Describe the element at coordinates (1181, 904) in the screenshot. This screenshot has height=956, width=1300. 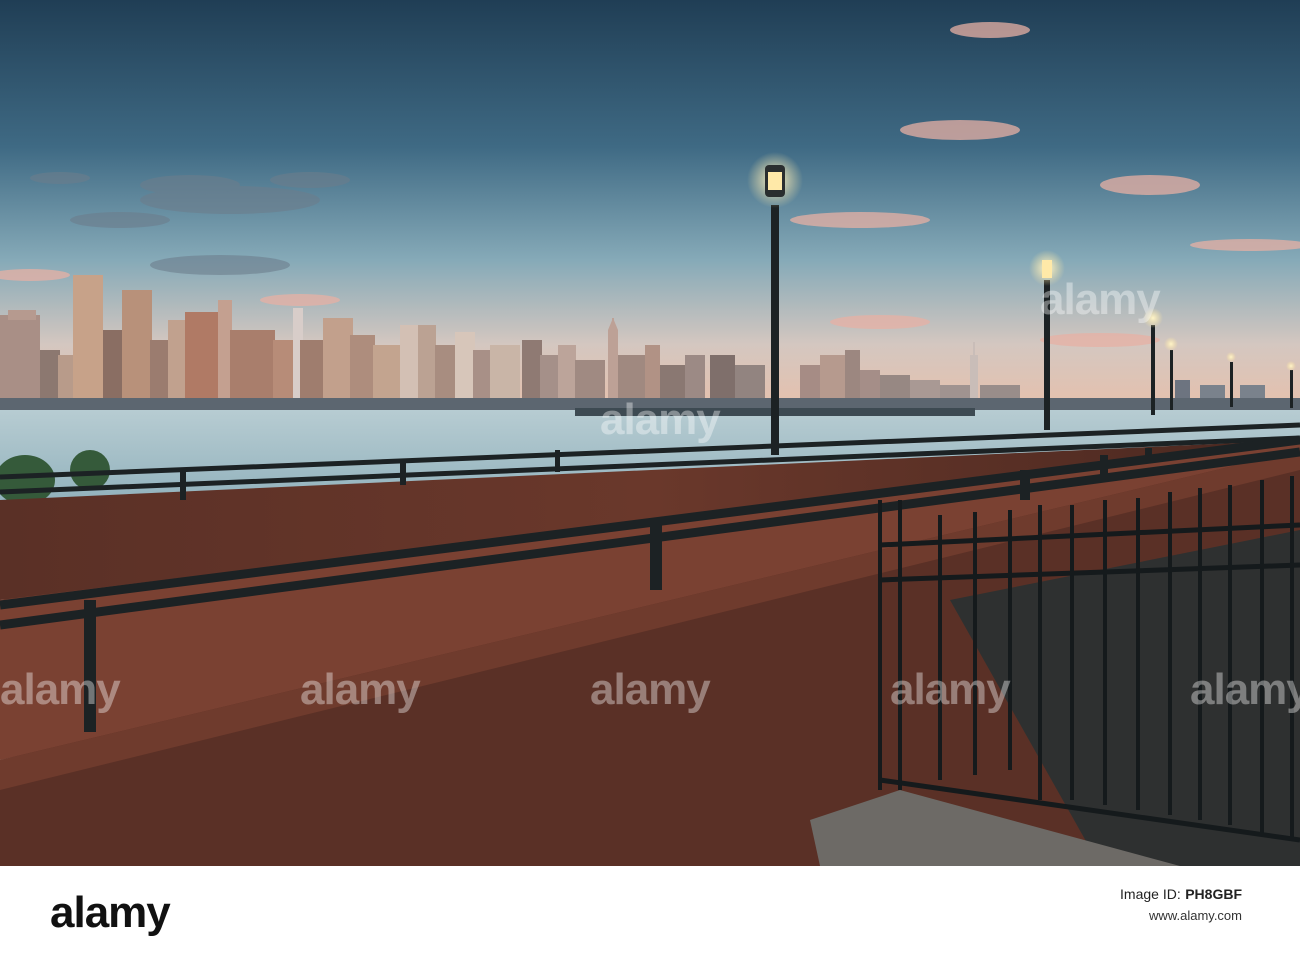
I see `image-id-block: Image ID: PH8GBF www.alamy.com` at that location.